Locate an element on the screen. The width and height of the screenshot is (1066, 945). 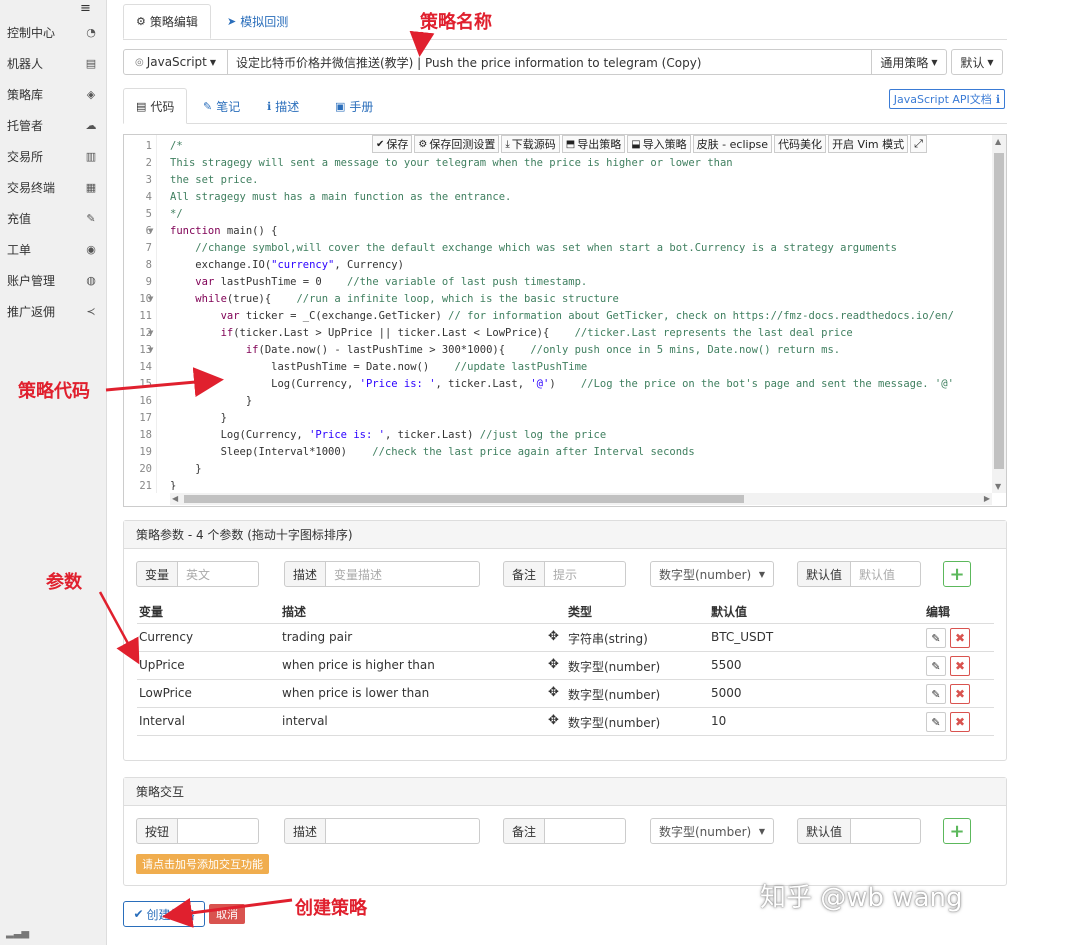
add-param-button: + is located at coordinates (957, 574).